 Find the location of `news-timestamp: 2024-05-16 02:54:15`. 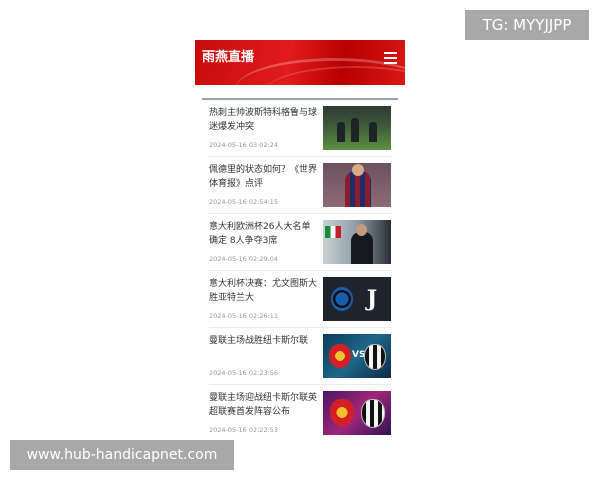

news-timestamp: 2024-05-16 02:54:15 is located at coordinates (244, 202).